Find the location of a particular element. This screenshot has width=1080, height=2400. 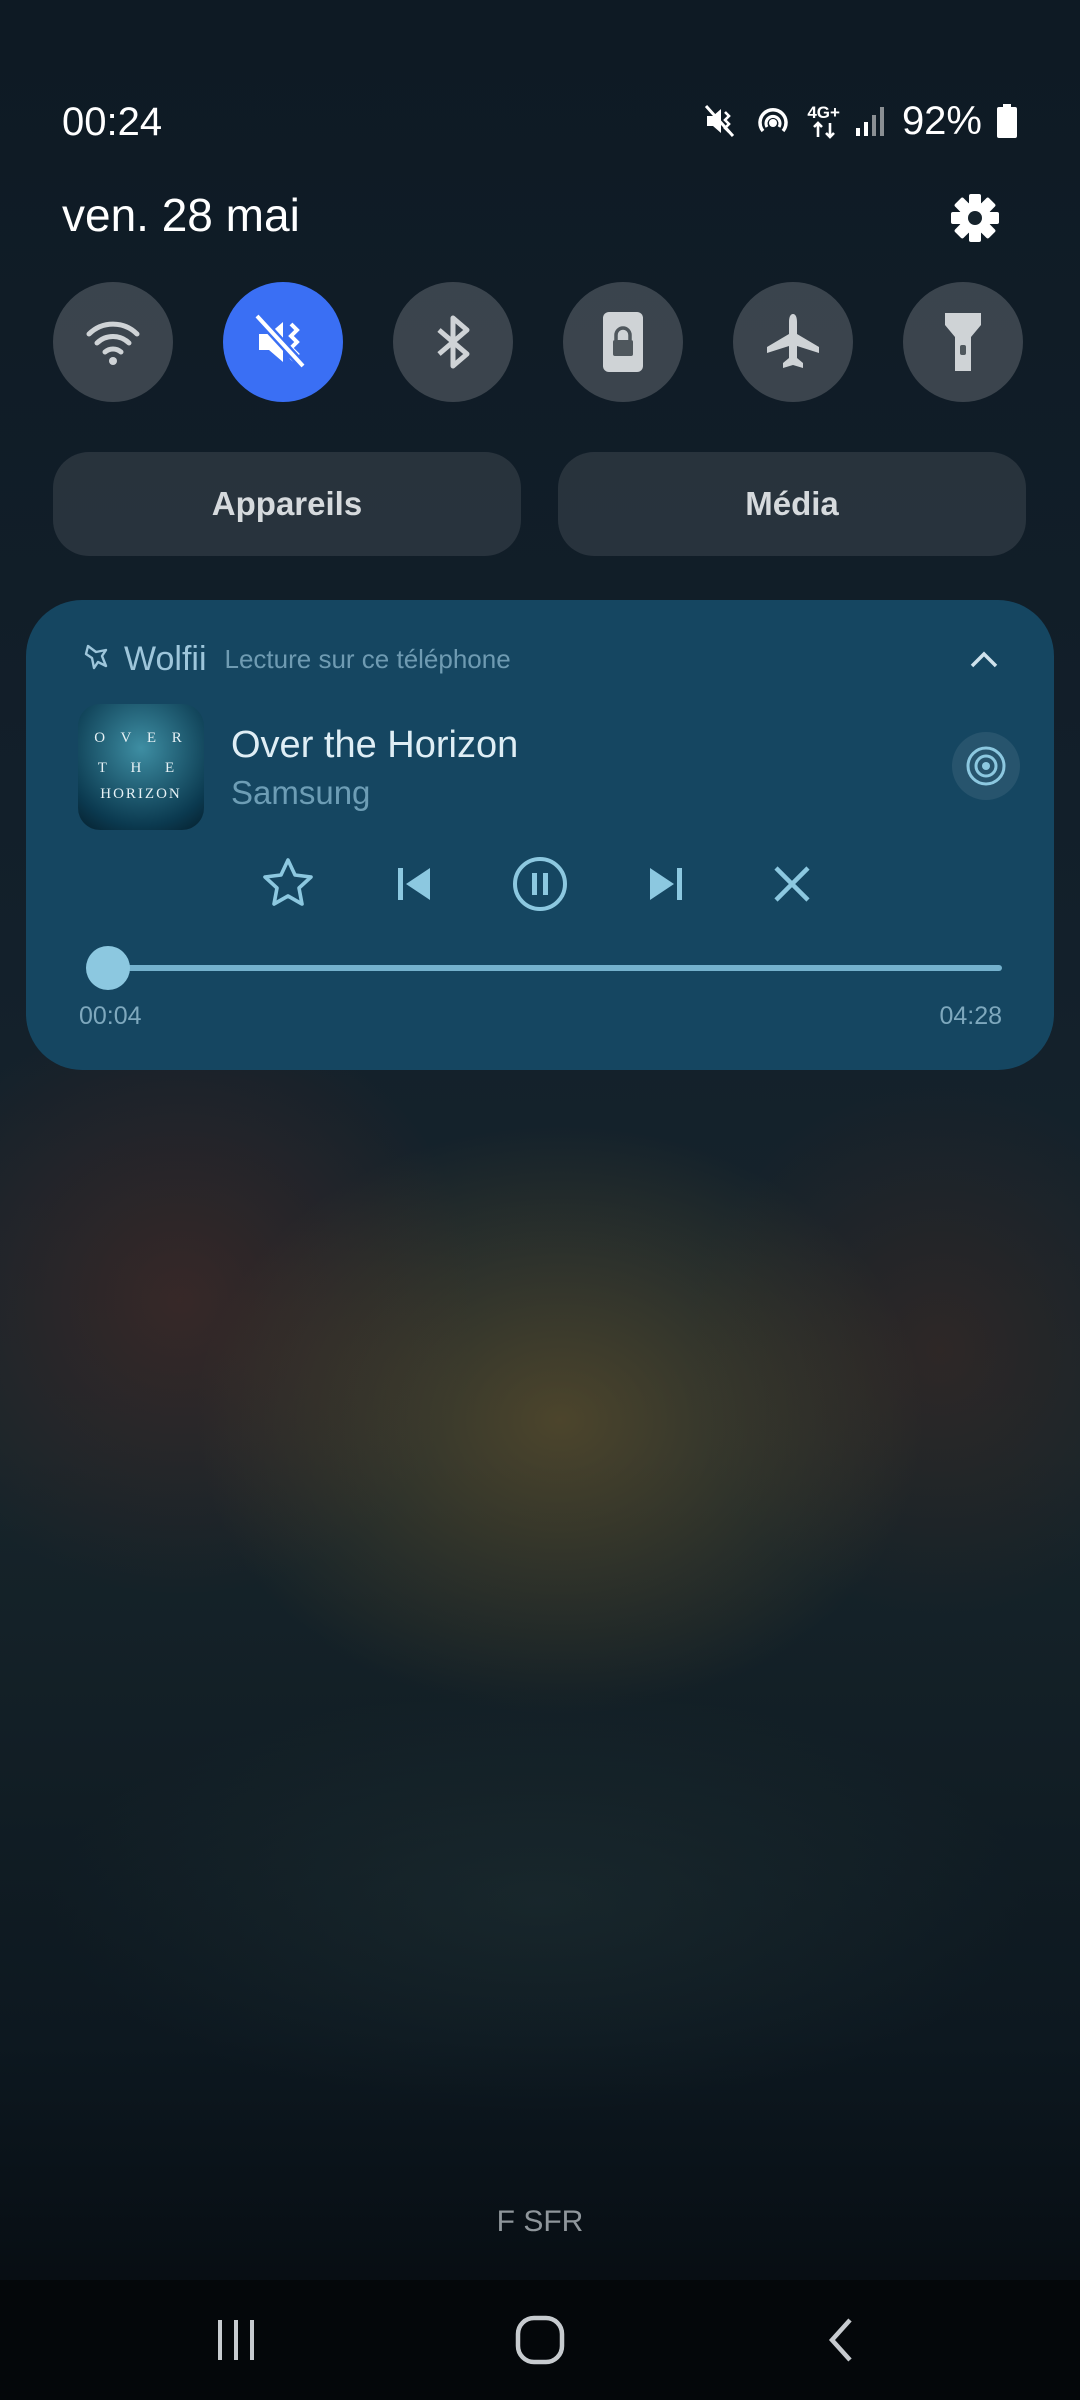

media-app-name: Wolfii is located at coordinates (165, 659).